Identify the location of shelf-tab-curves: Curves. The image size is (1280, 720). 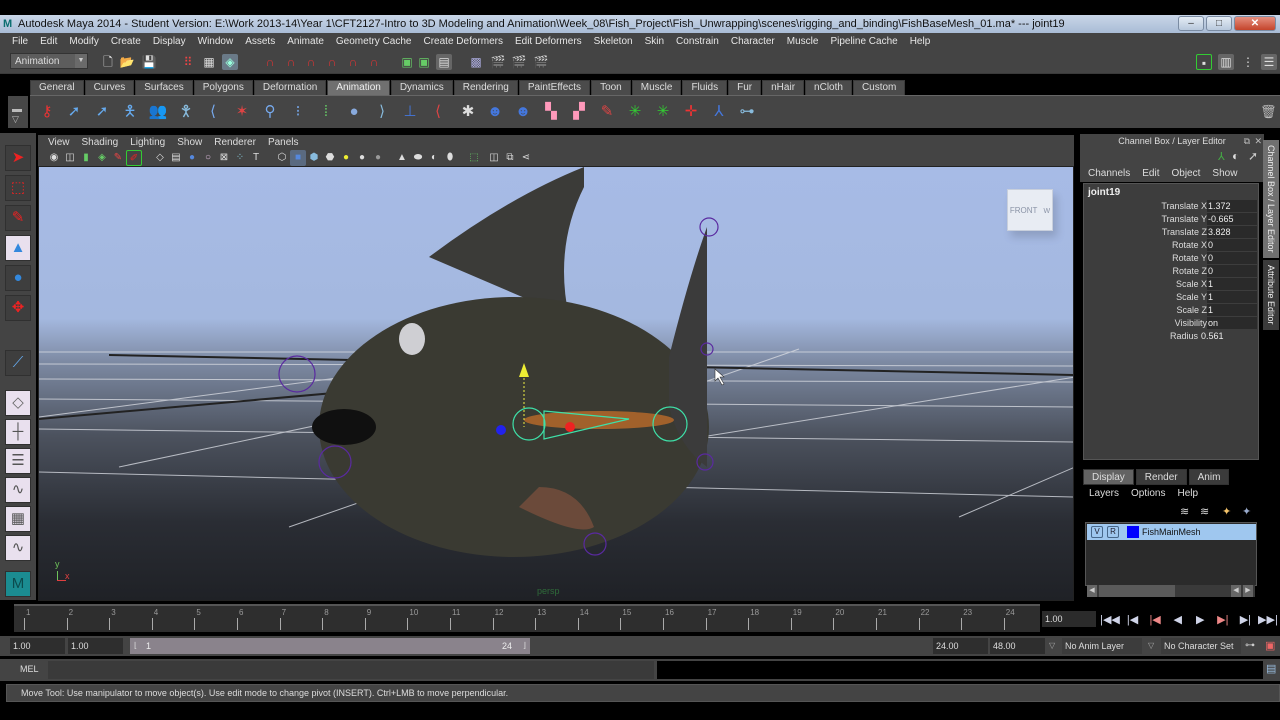
(109, 87).